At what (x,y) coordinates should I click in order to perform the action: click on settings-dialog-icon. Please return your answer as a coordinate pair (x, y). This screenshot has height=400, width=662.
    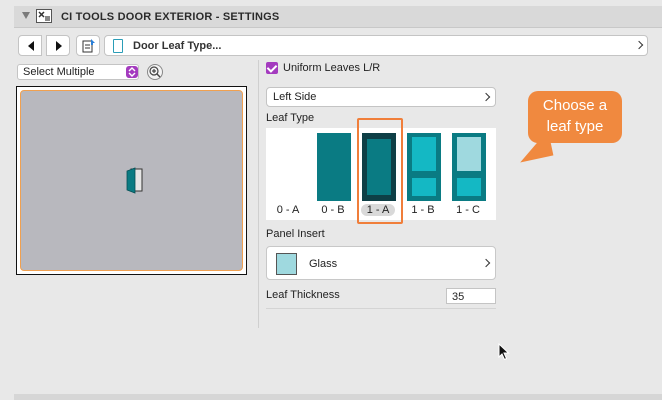
    Looking at the image, I should click on (44, 16).